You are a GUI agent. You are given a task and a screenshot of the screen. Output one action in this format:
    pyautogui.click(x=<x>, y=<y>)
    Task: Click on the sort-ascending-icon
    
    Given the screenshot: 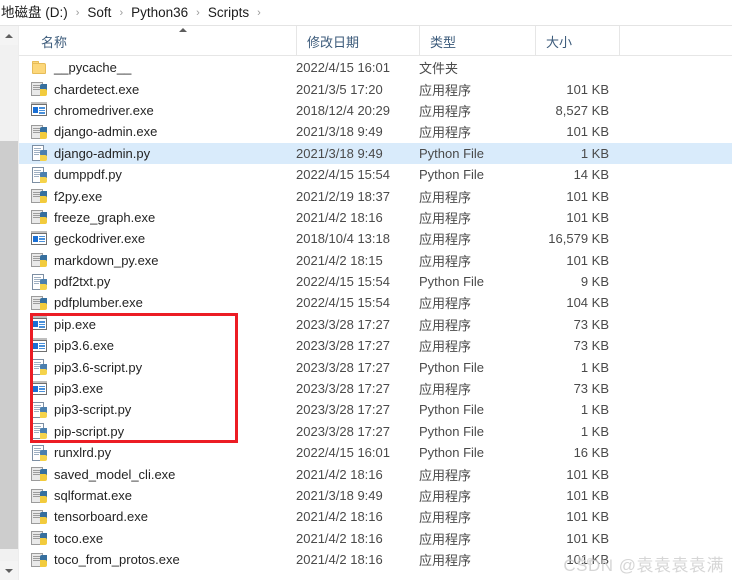 What is the action you would take?
    pyautogui.click(x=183, y=30)
    